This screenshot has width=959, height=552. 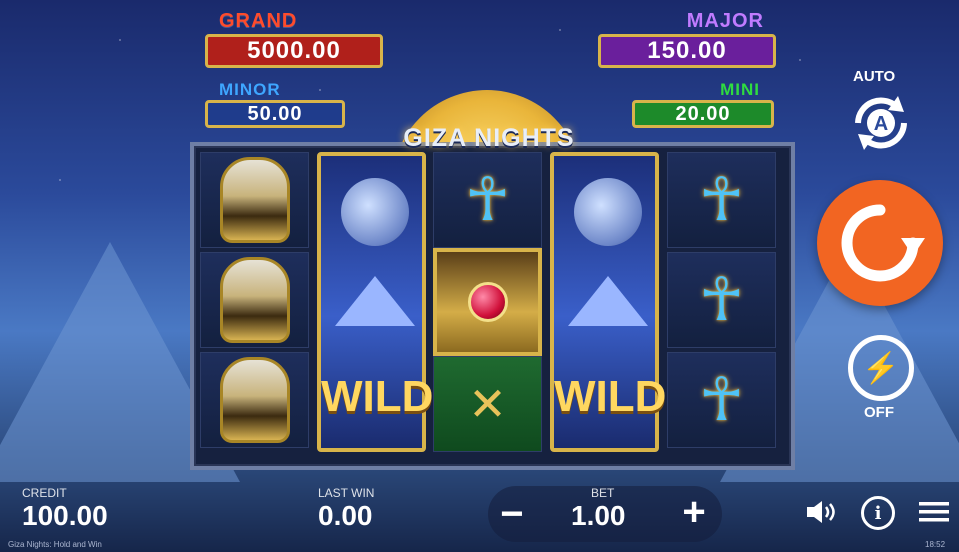 I want to click on menu-button, so click(x=934, y=512).